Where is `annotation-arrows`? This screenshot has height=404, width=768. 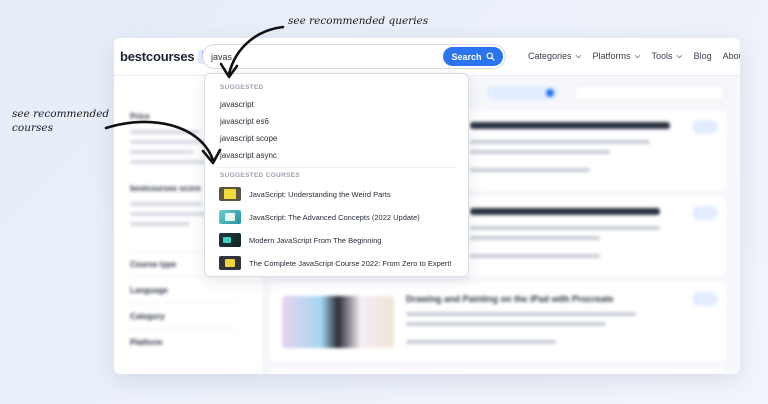 annotation-arrows is located at coordinates (194, 95).